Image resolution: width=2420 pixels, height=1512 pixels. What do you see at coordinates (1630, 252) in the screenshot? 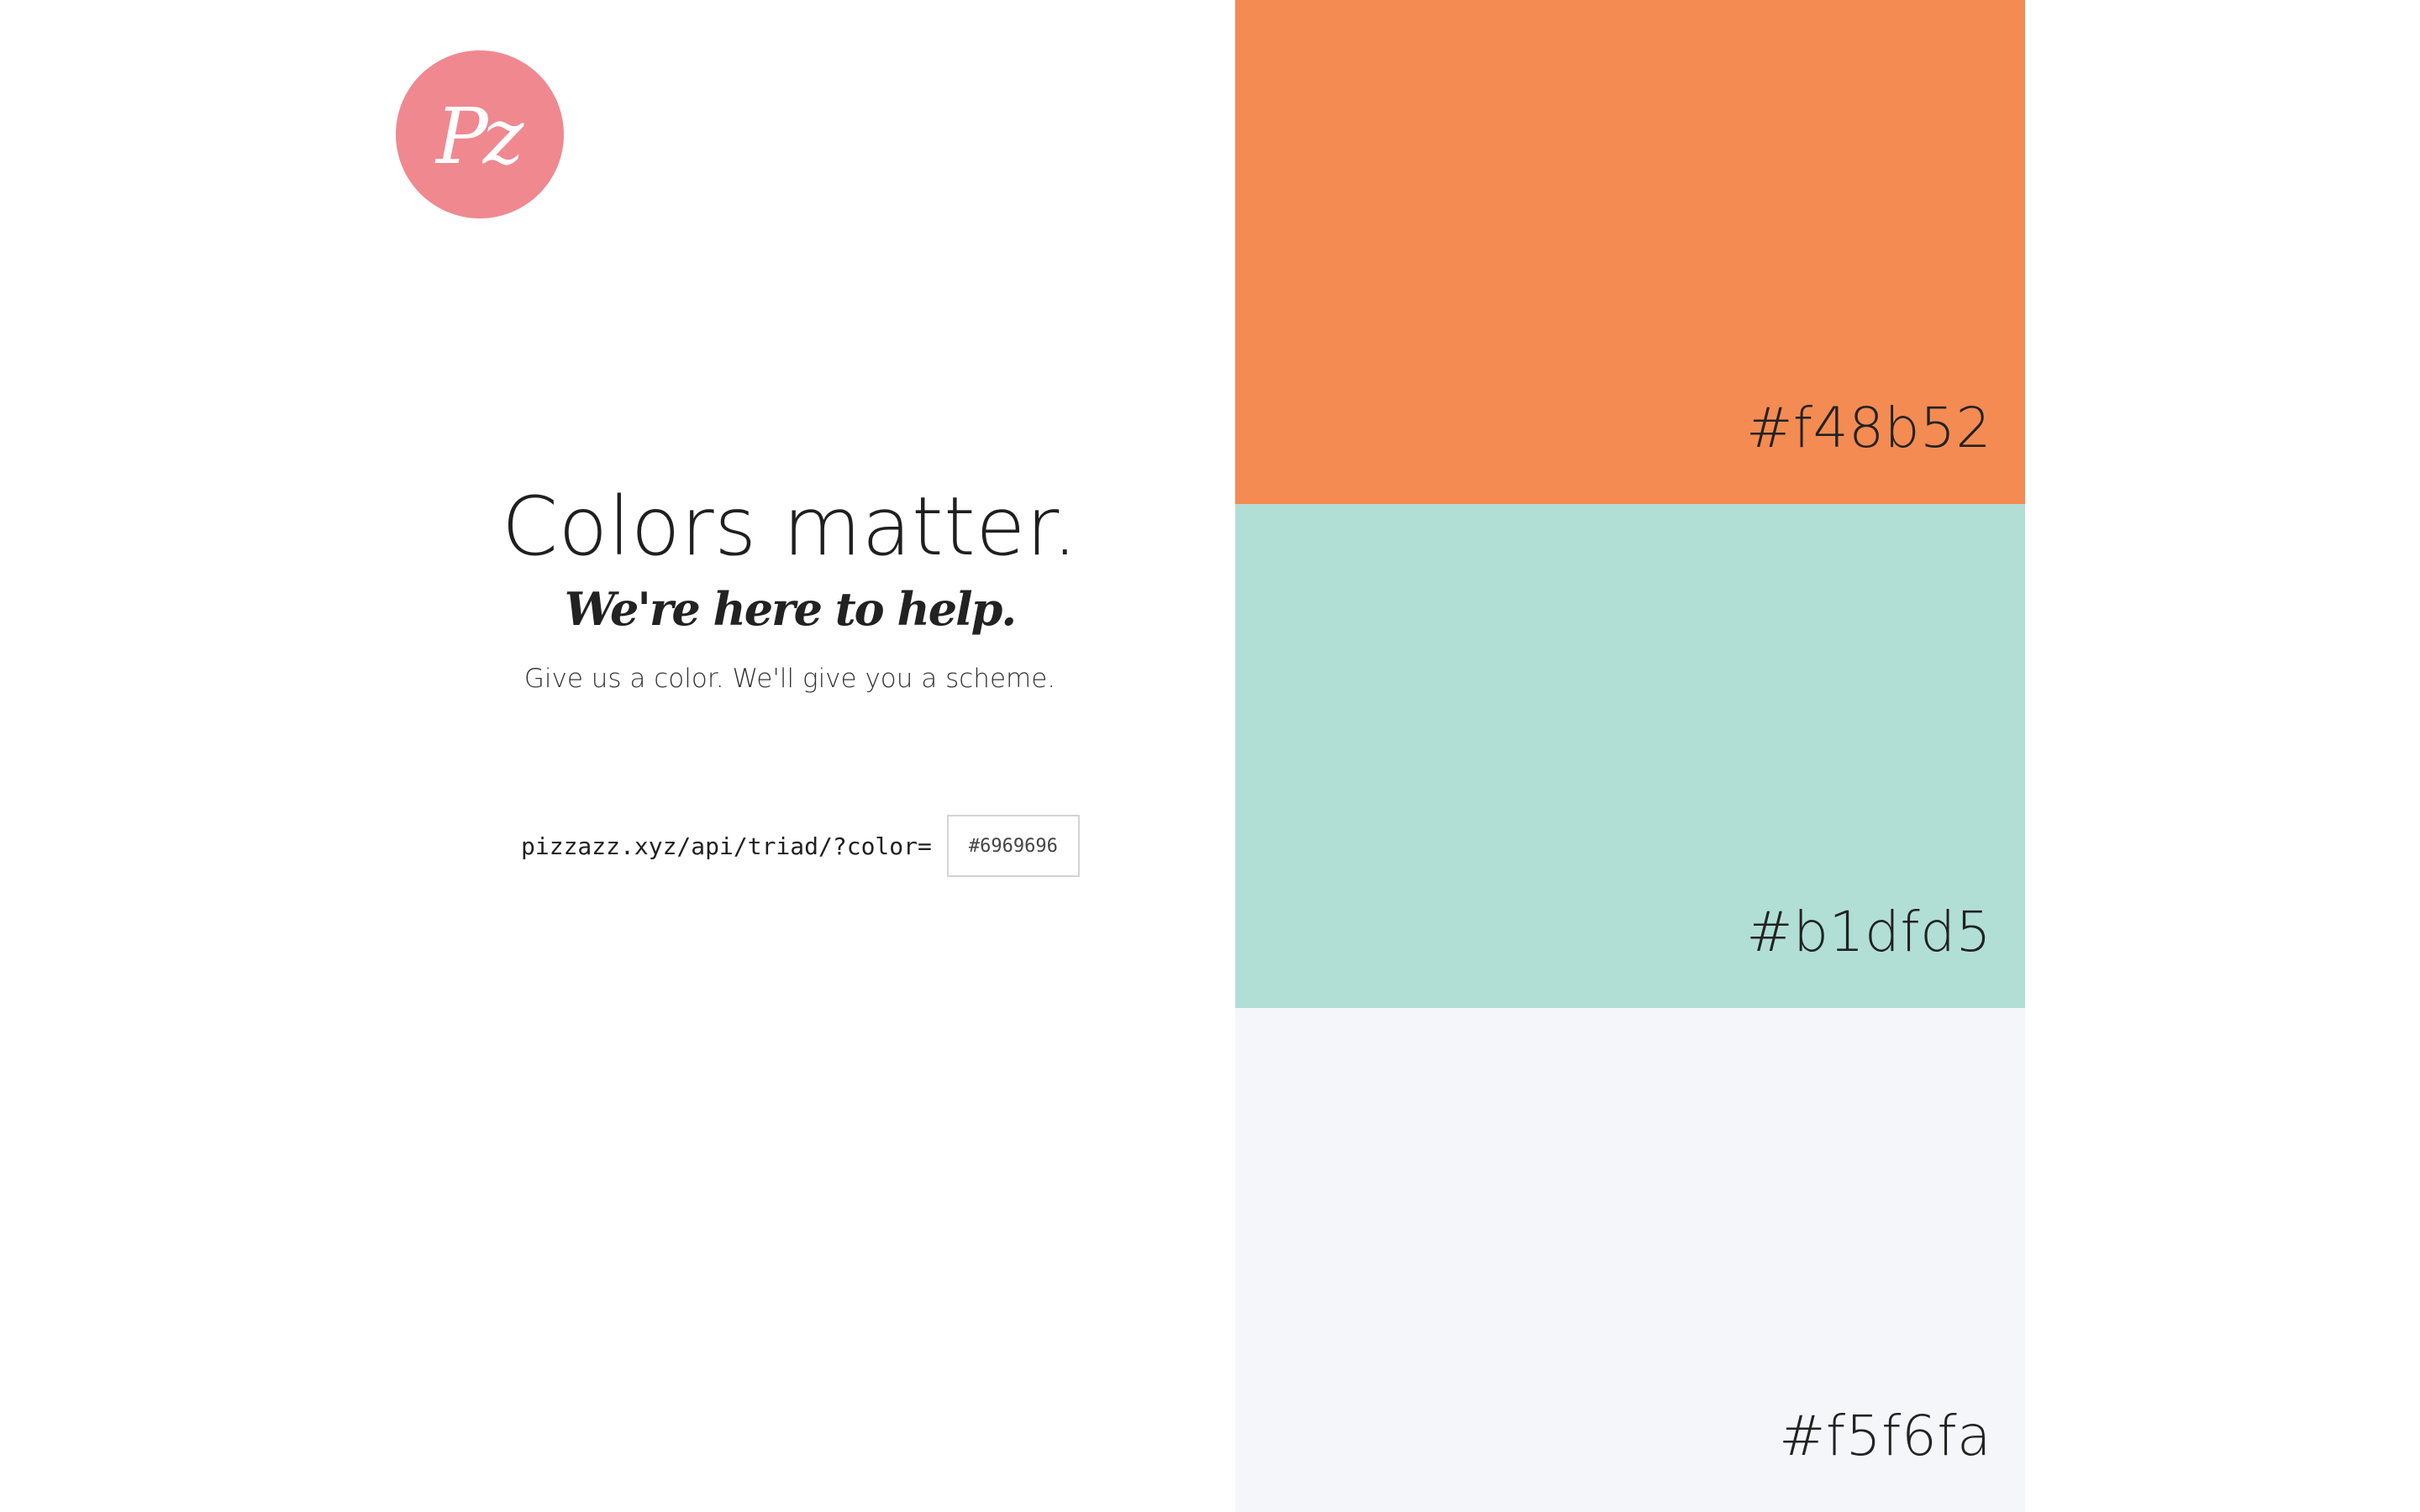
I see `swatch-primary: #f48b52` at bounding box center [1630, 252].